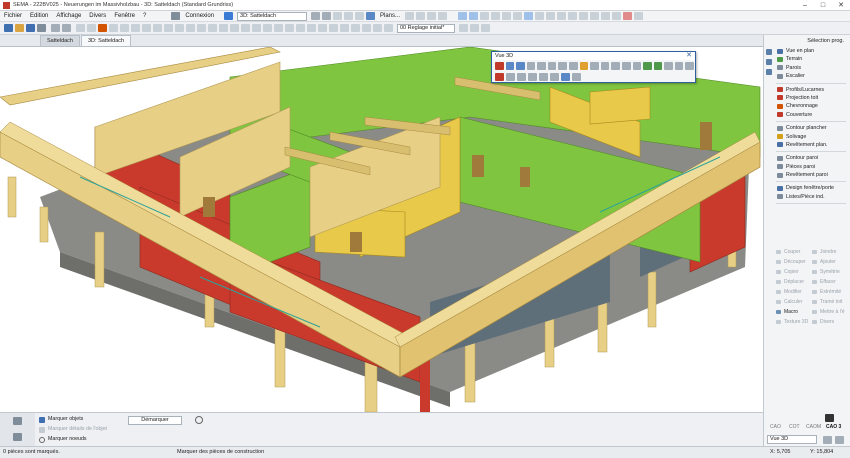  Describe the element at coordinates (316, 16) in the screenshot. I see `arrow-up-icon` at that location.